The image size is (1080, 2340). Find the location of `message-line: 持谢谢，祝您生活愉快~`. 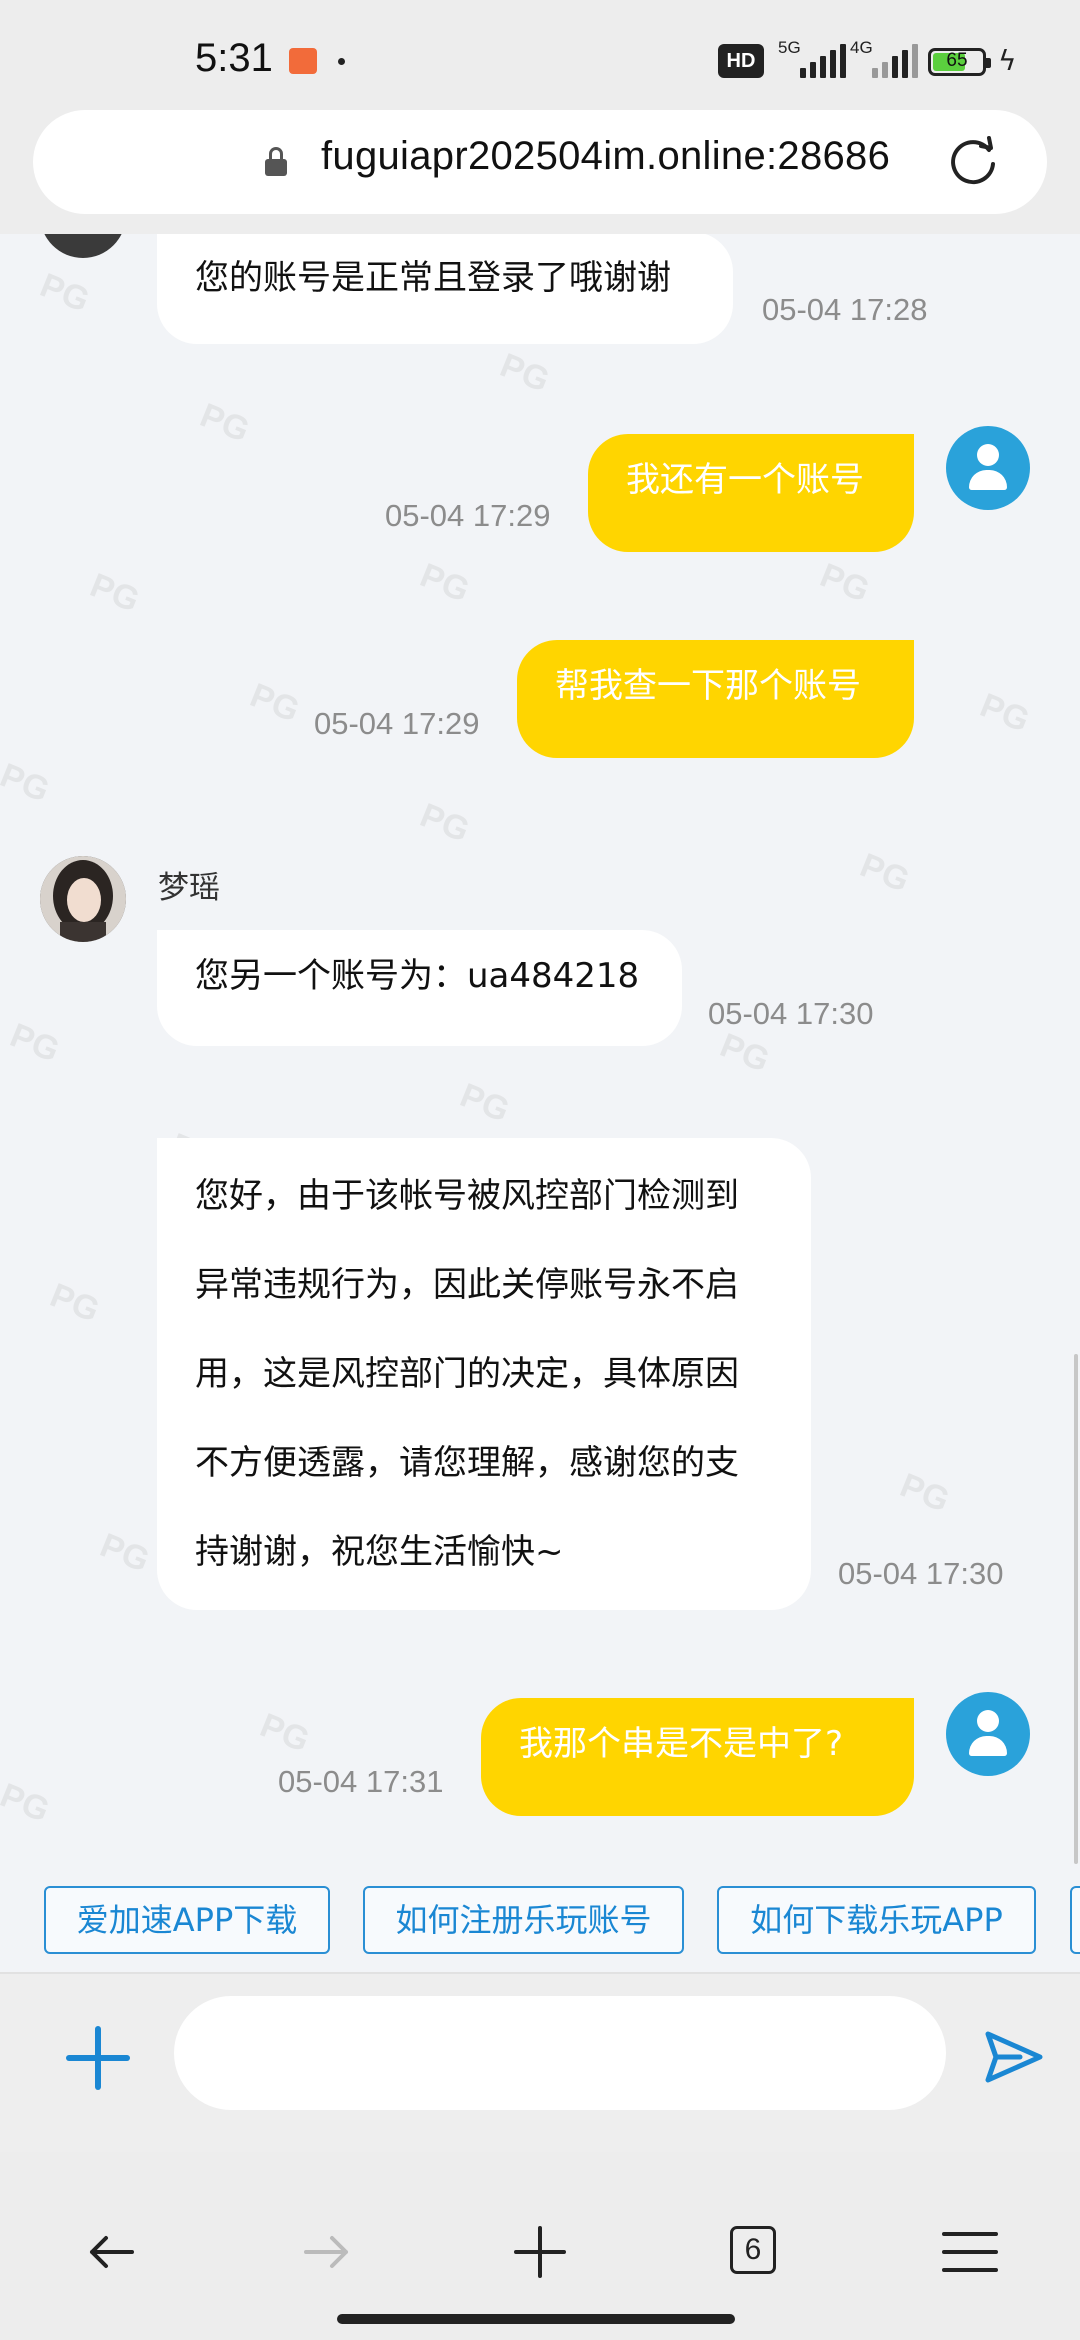

message-line: 持谢谢，祝您生活愉快~ is located at coordinates (379, 1552).